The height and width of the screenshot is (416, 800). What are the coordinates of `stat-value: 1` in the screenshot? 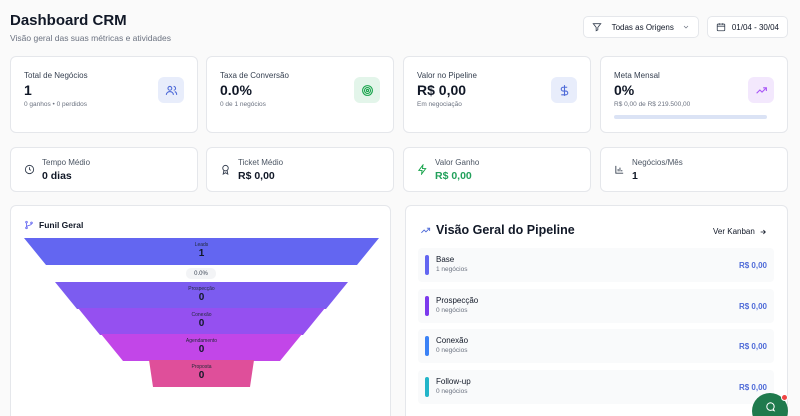 It's located at (635, 176).